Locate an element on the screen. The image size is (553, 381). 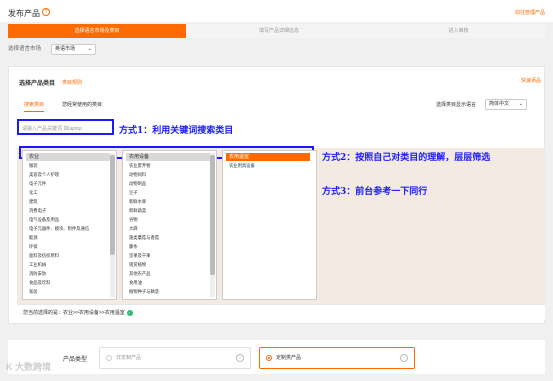
category-rules-link: 类目规则 is located at coordinates (72, 82).